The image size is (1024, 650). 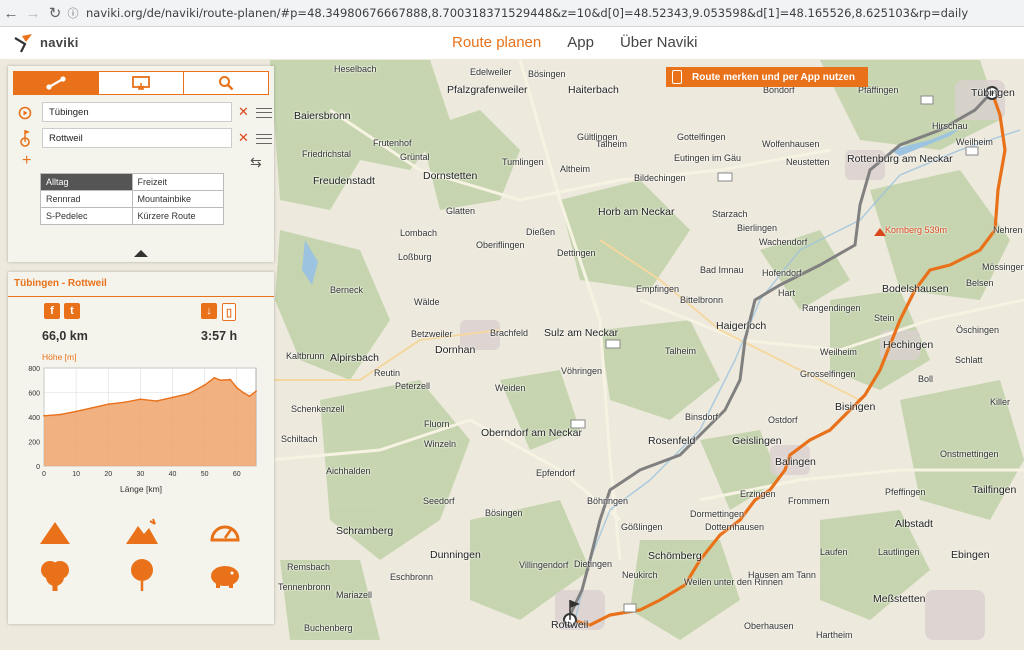 I want to click on piggy-bank-icon, so click(x=225, y=576).